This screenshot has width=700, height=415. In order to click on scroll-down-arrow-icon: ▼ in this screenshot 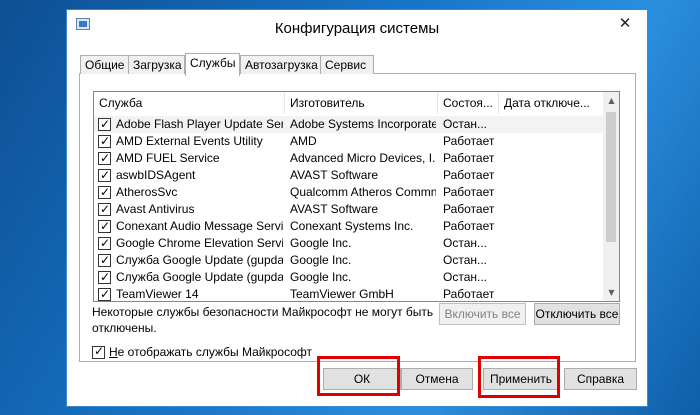, I will do `click(611, 292)`.